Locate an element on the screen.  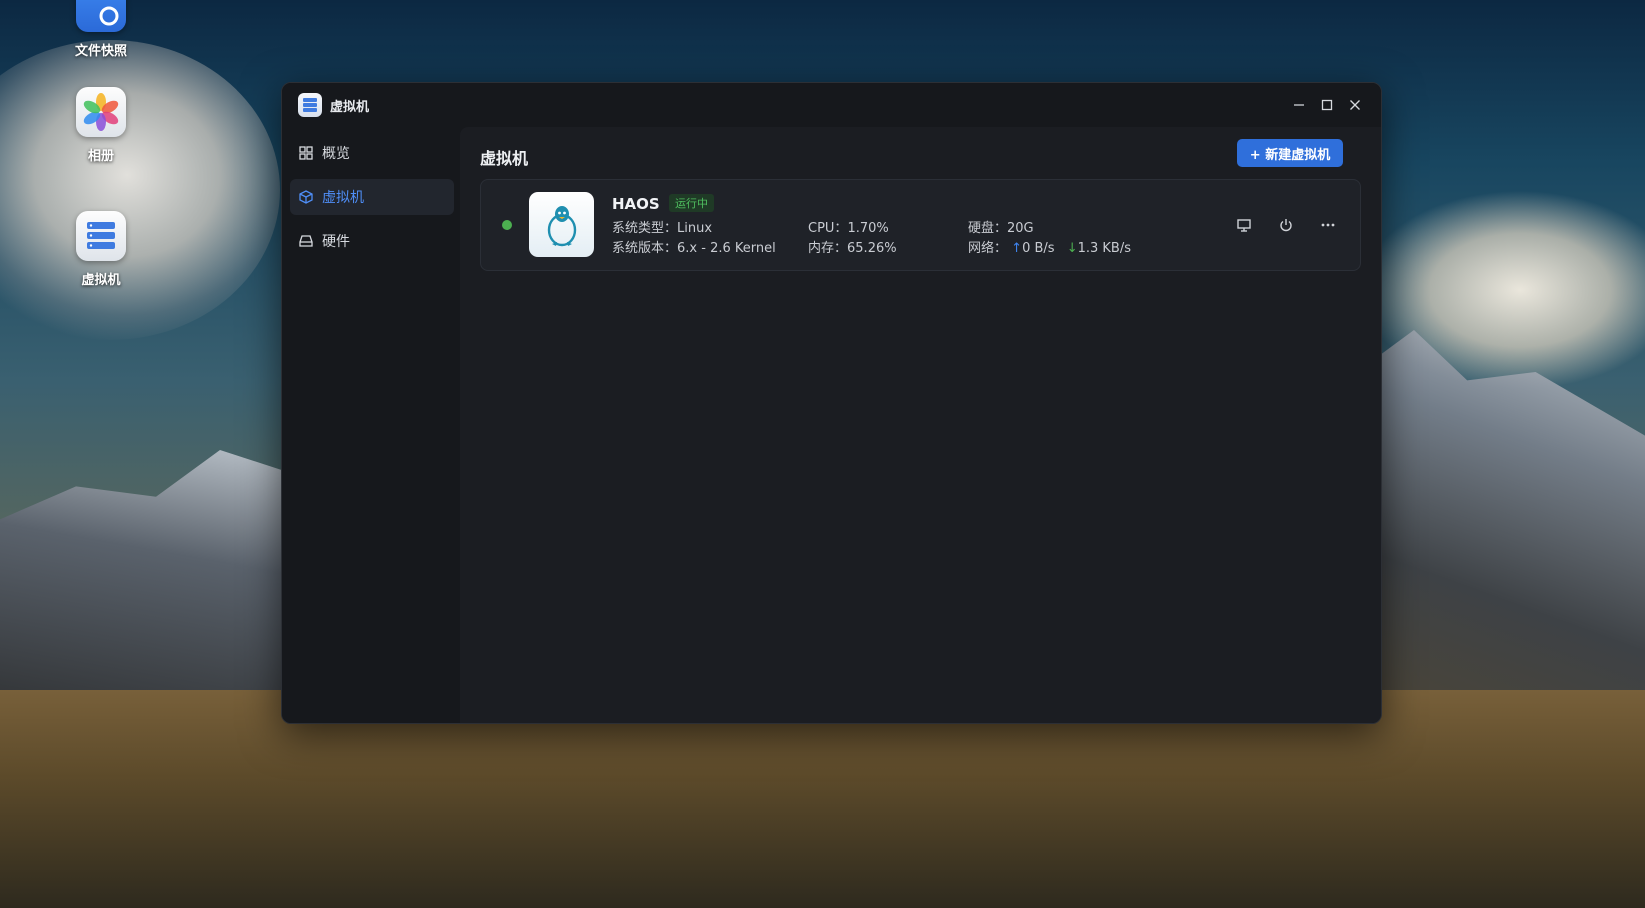
sidebar-item-virtual-machine: 虚拟机 is located at coordinates (372, 197).